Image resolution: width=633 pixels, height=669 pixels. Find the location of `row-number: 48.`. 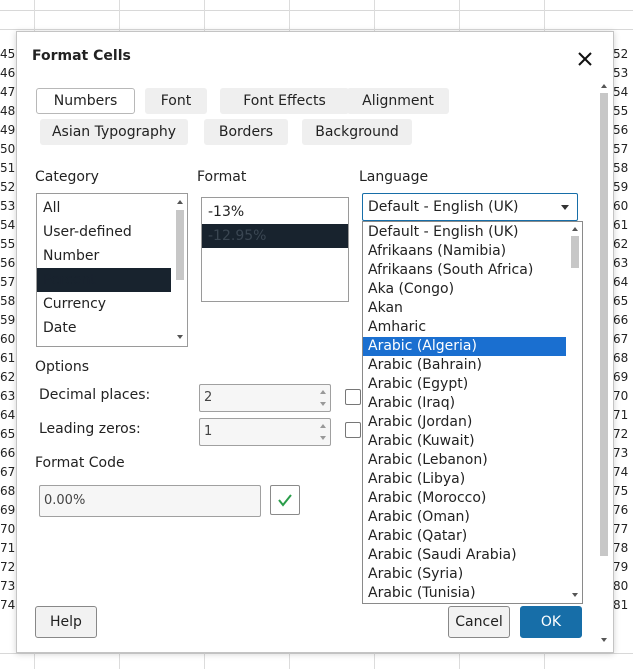

row-number: 48. is located at coordinates (10, 111).